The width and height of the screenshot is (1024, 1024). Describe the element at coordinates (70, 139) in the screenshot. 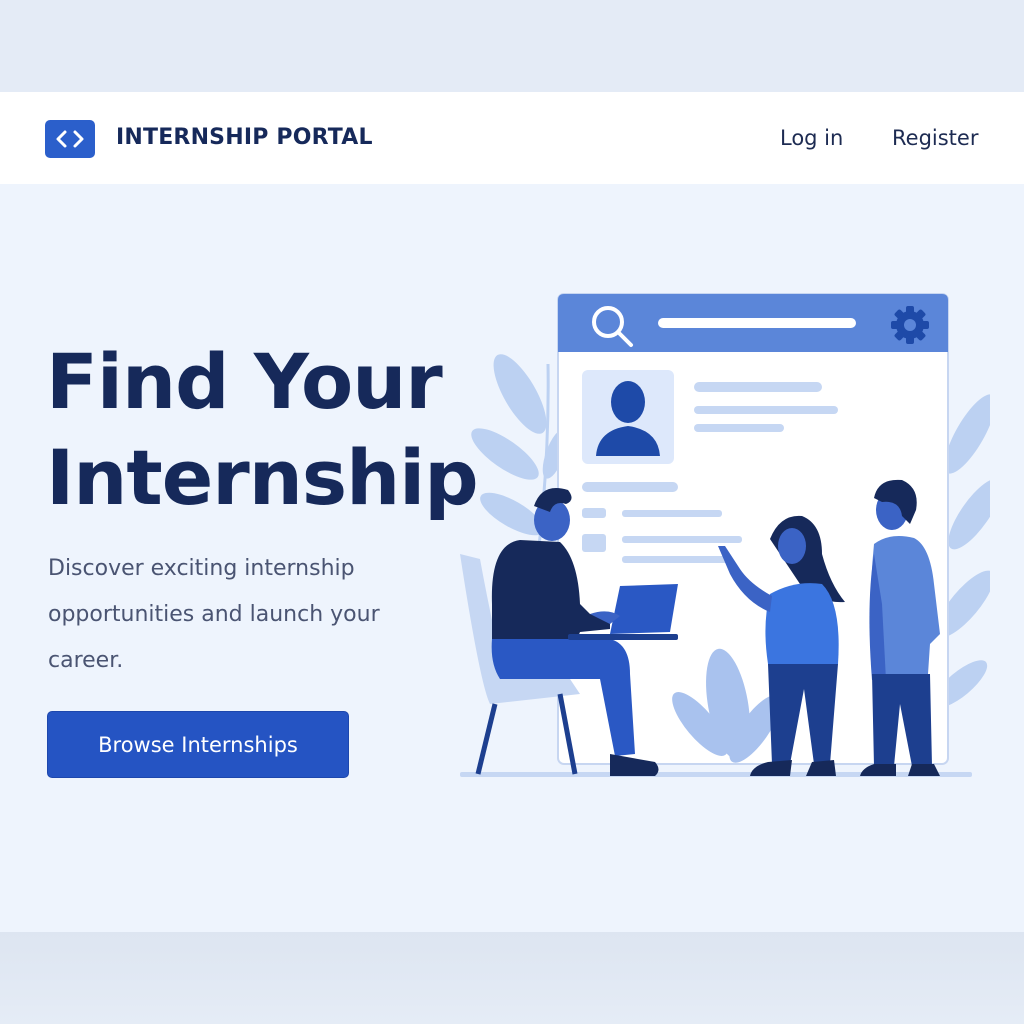

I see `code-brackets-icon` at that location.